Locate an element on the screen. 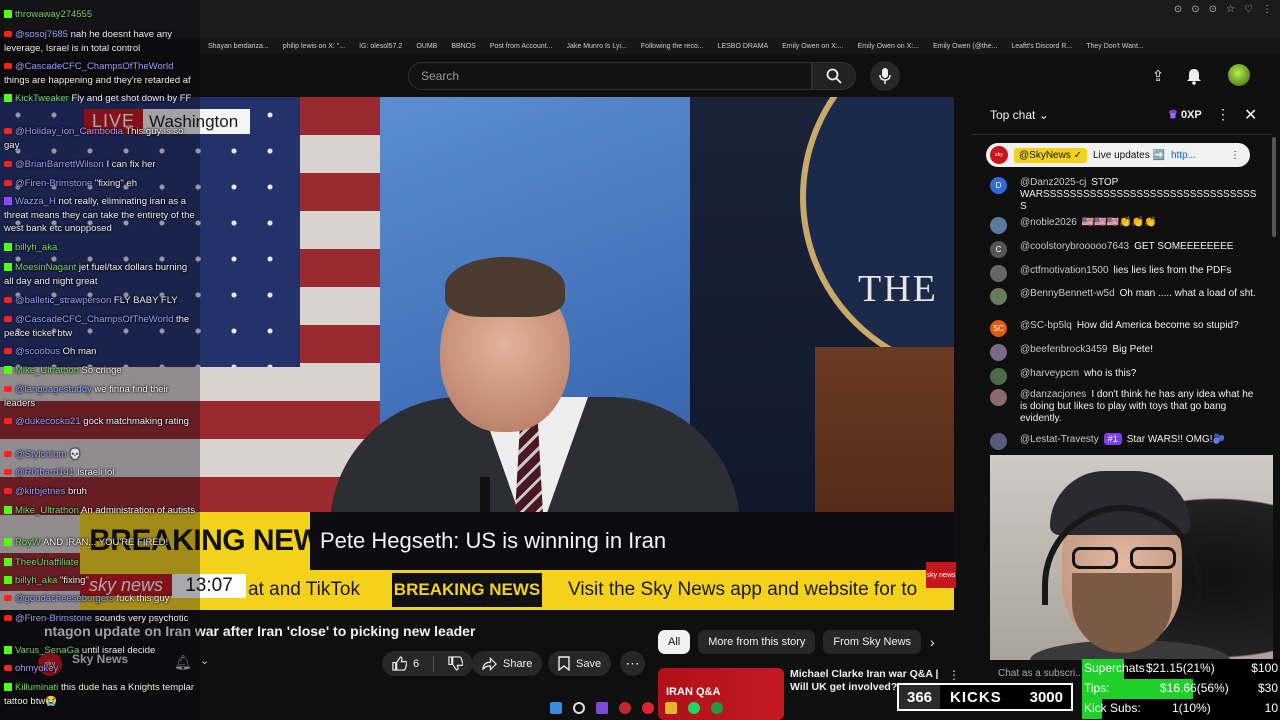 Image resolution: width=1280 pixels, height=720 pixels. chat-username: RoyW is located at coordinates (28, 542).